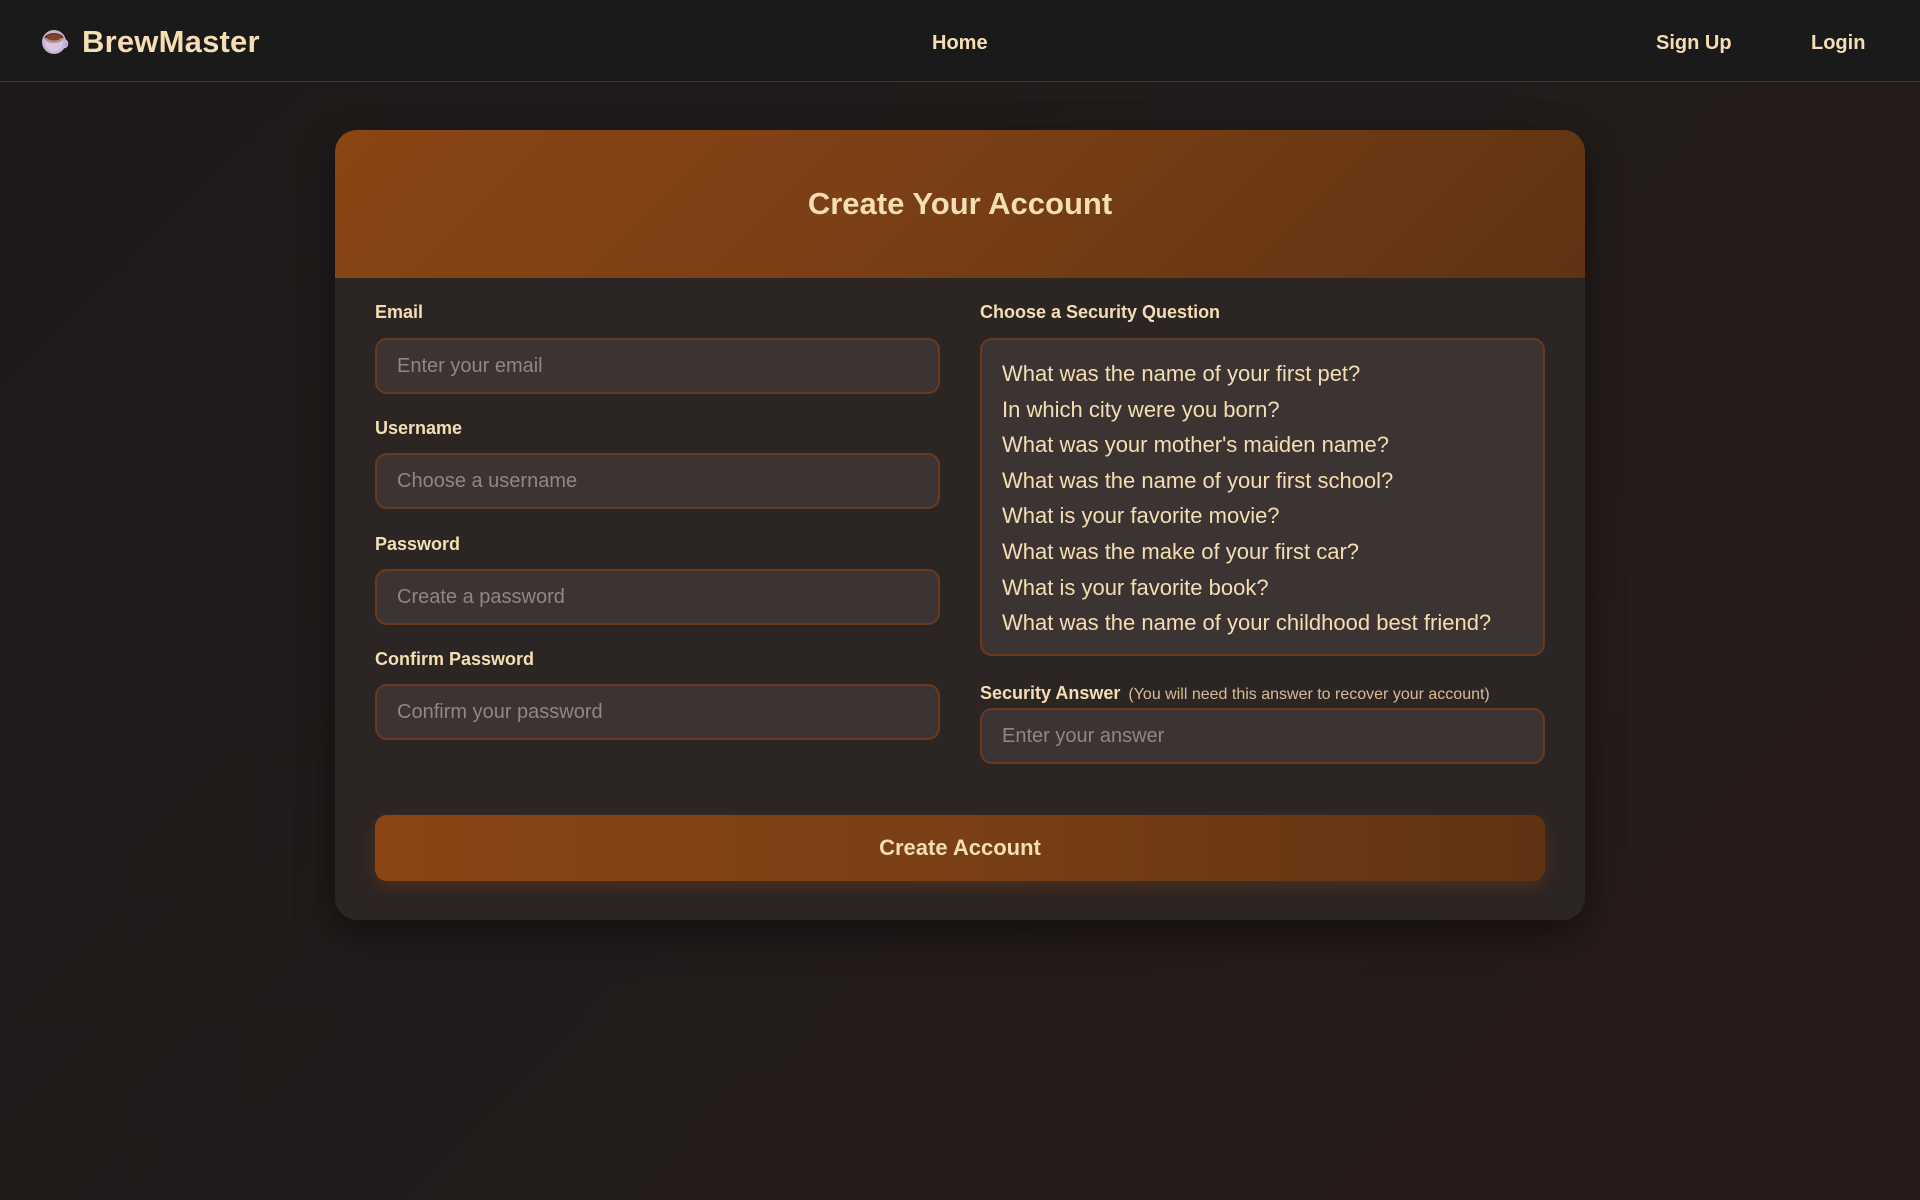 Image resolution: width=1920 pixels, height=1200 pixels. What do you see at coordinates (171, 41) in the screenshot?
I see `brand-name: BrewMaster` at bounding box center [171, 41].